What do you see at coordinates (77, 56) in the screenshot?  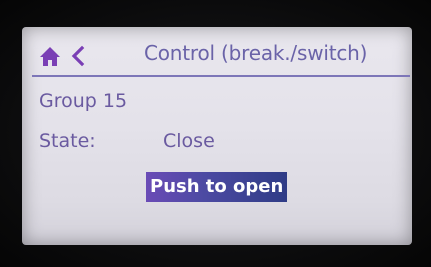 I see `chevron-left-icon` at bounding box center [77, 56].